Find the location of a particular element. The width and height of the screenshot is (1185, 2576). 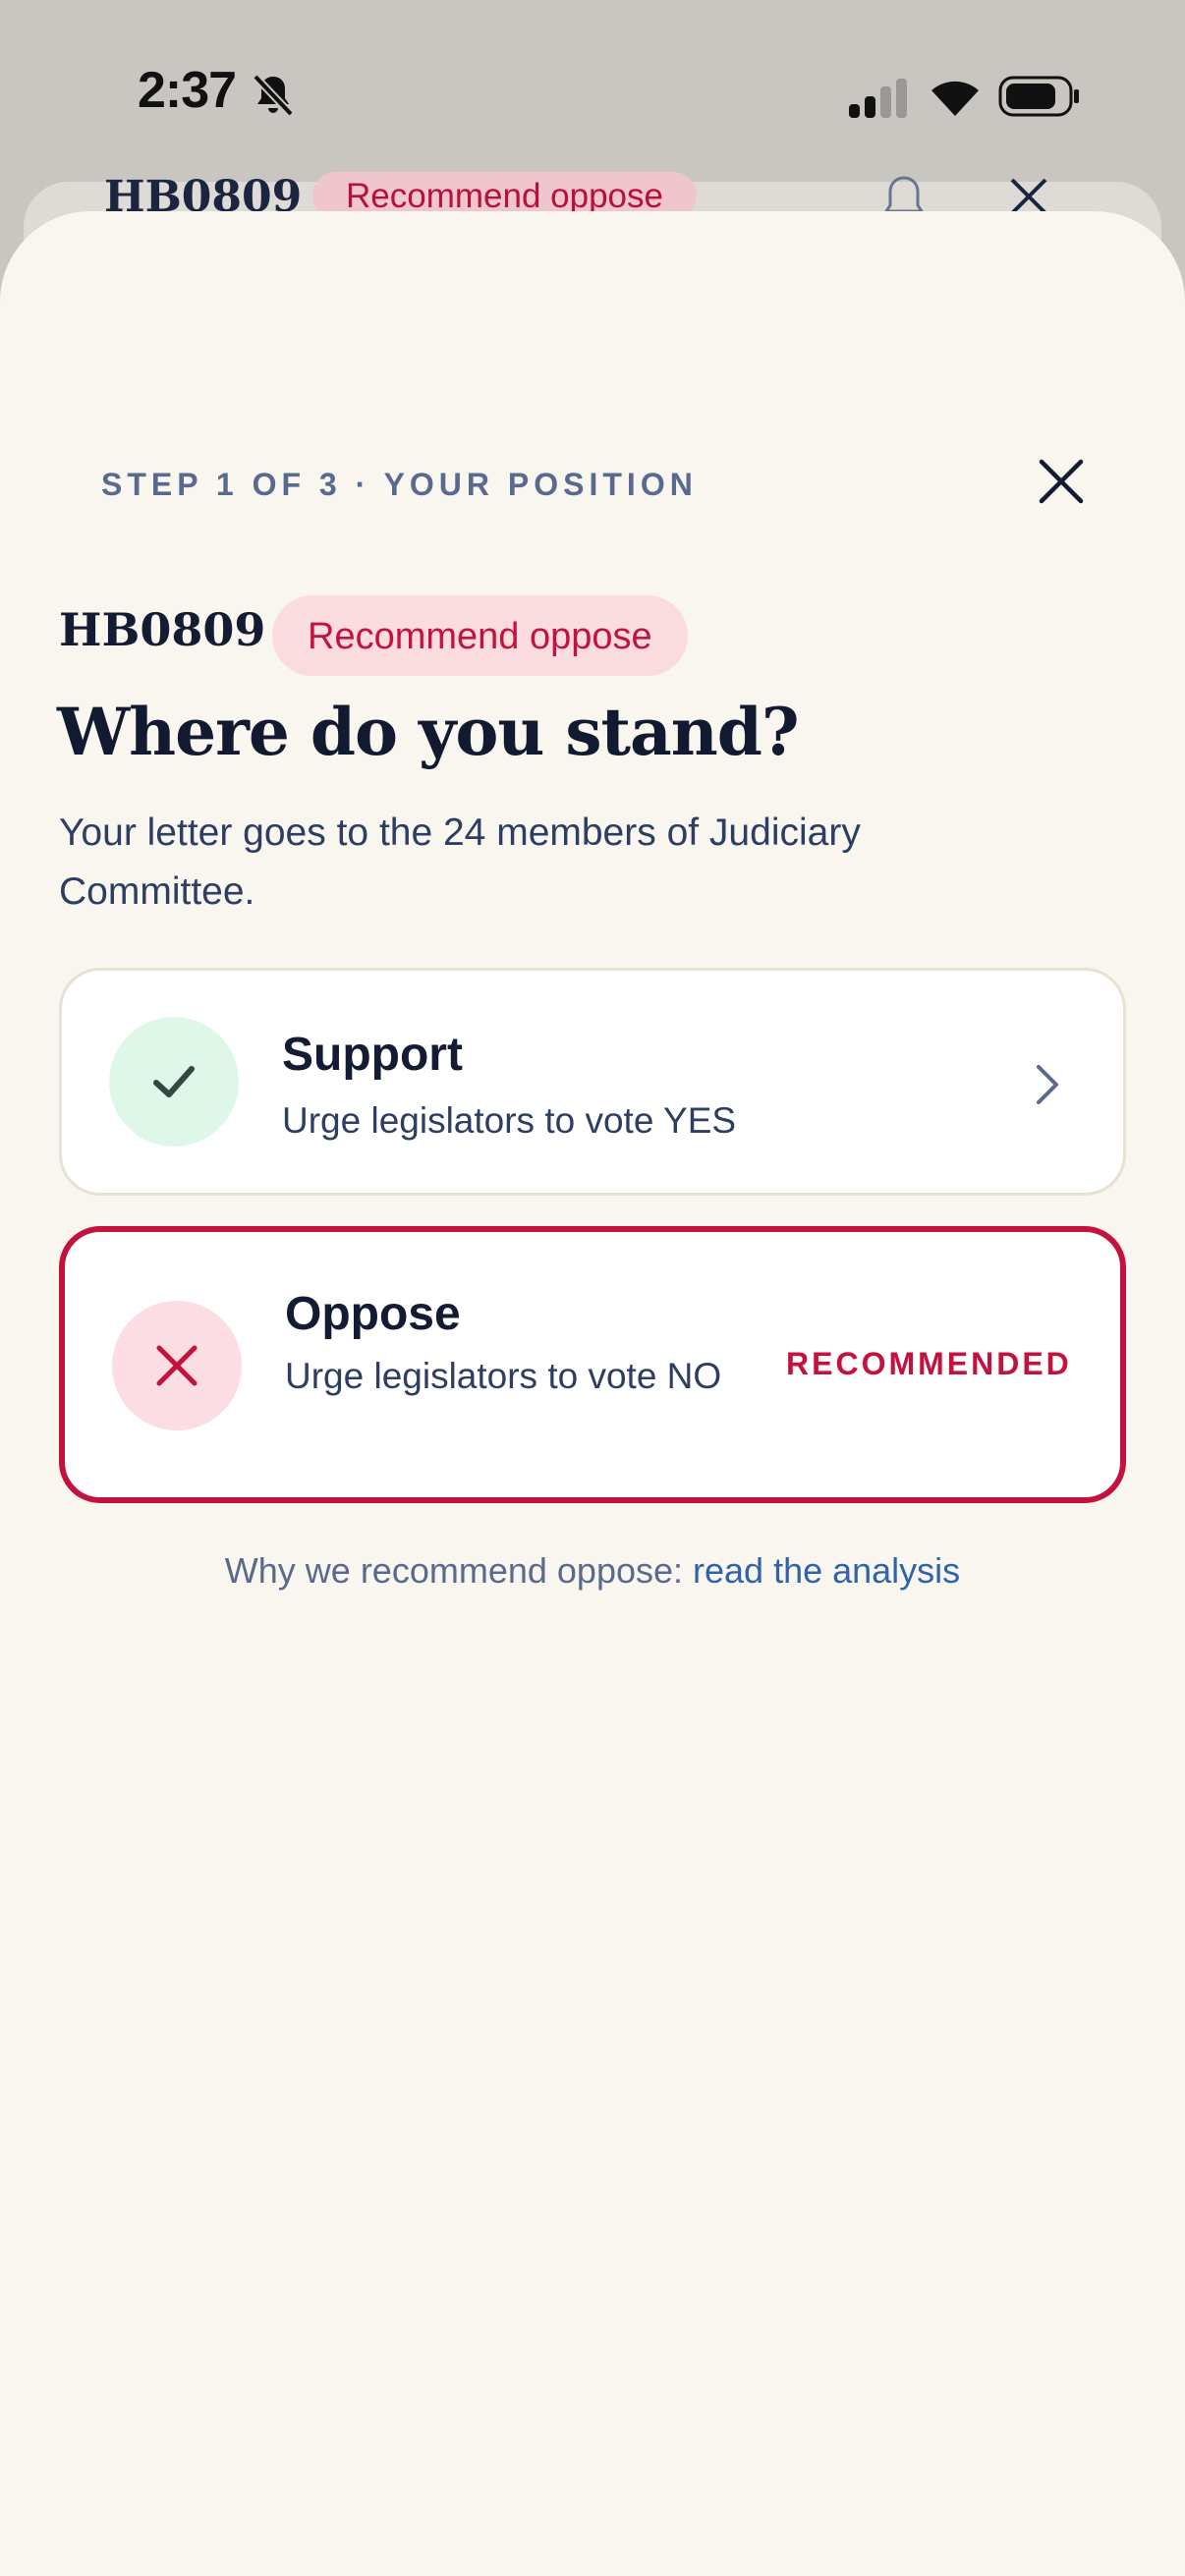

battery-icon is located at coordinates (1038, 96).